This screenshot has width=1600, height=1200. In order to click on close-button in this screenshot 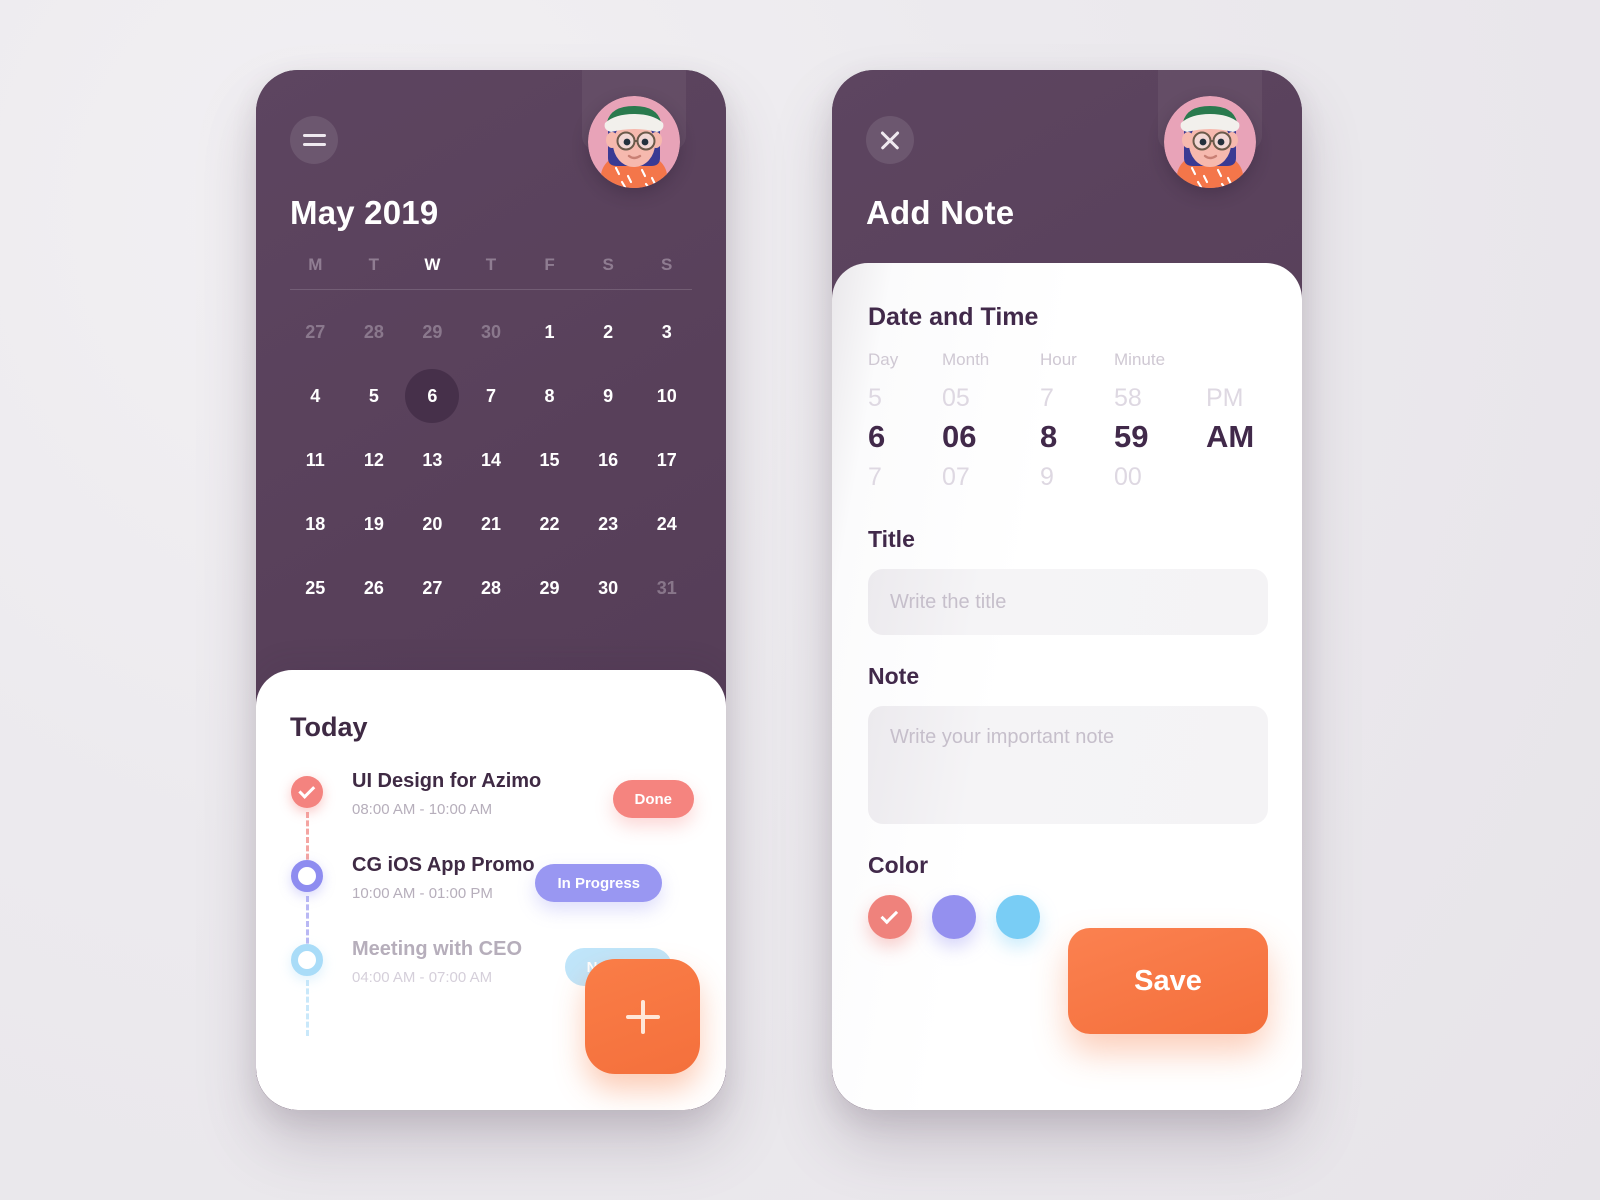, I will do `click(890, 140)`.